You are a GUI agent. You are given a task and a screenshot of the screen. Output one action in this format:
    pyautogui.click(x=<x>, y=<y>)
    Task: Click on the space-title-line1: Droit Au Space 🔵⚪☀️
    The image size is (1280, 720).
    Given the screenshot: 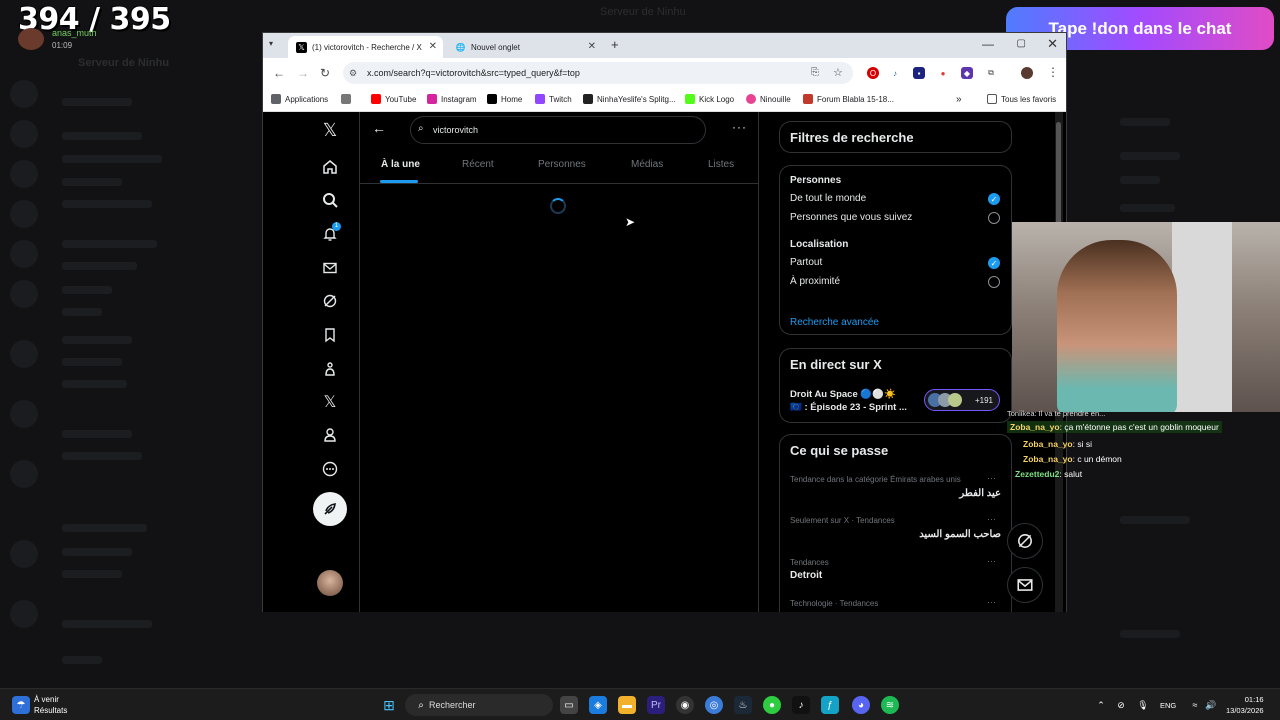 What is the action you would take?
    pyautogui.click(x=843, y=394)
    